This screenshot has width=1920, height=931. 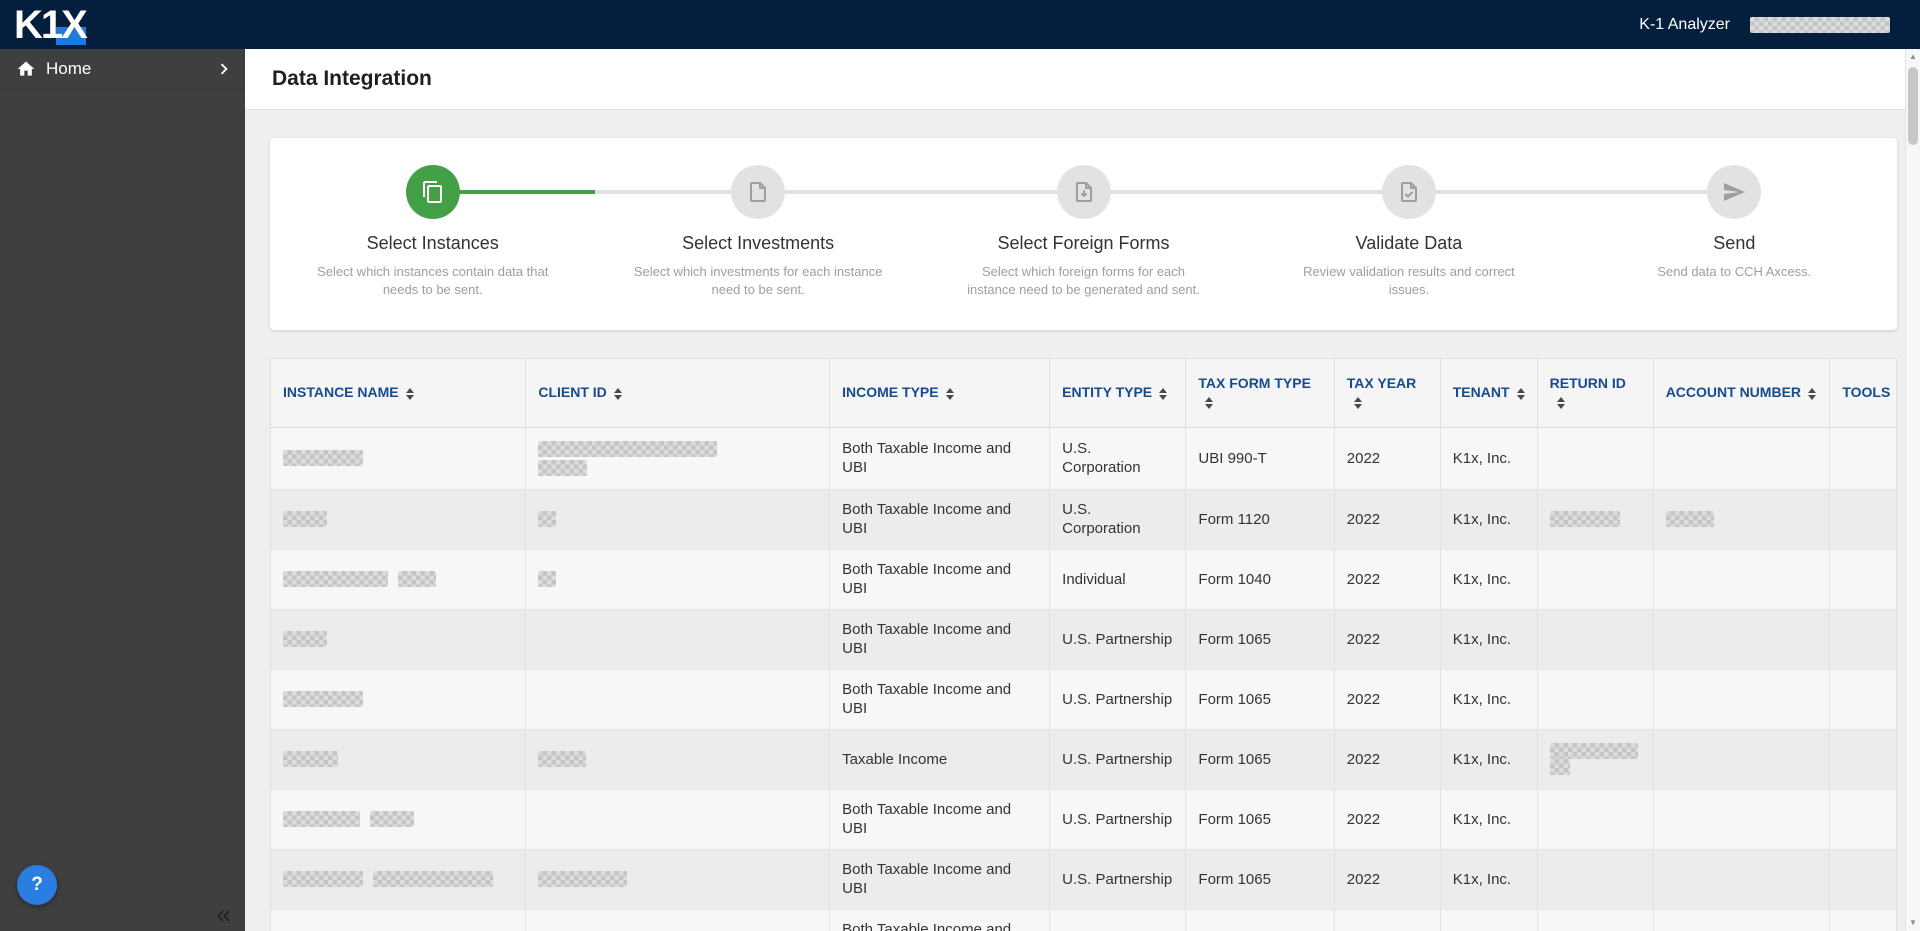 I want to click on column-header-label: INCOME TYPE, so click(x=890, y=392).